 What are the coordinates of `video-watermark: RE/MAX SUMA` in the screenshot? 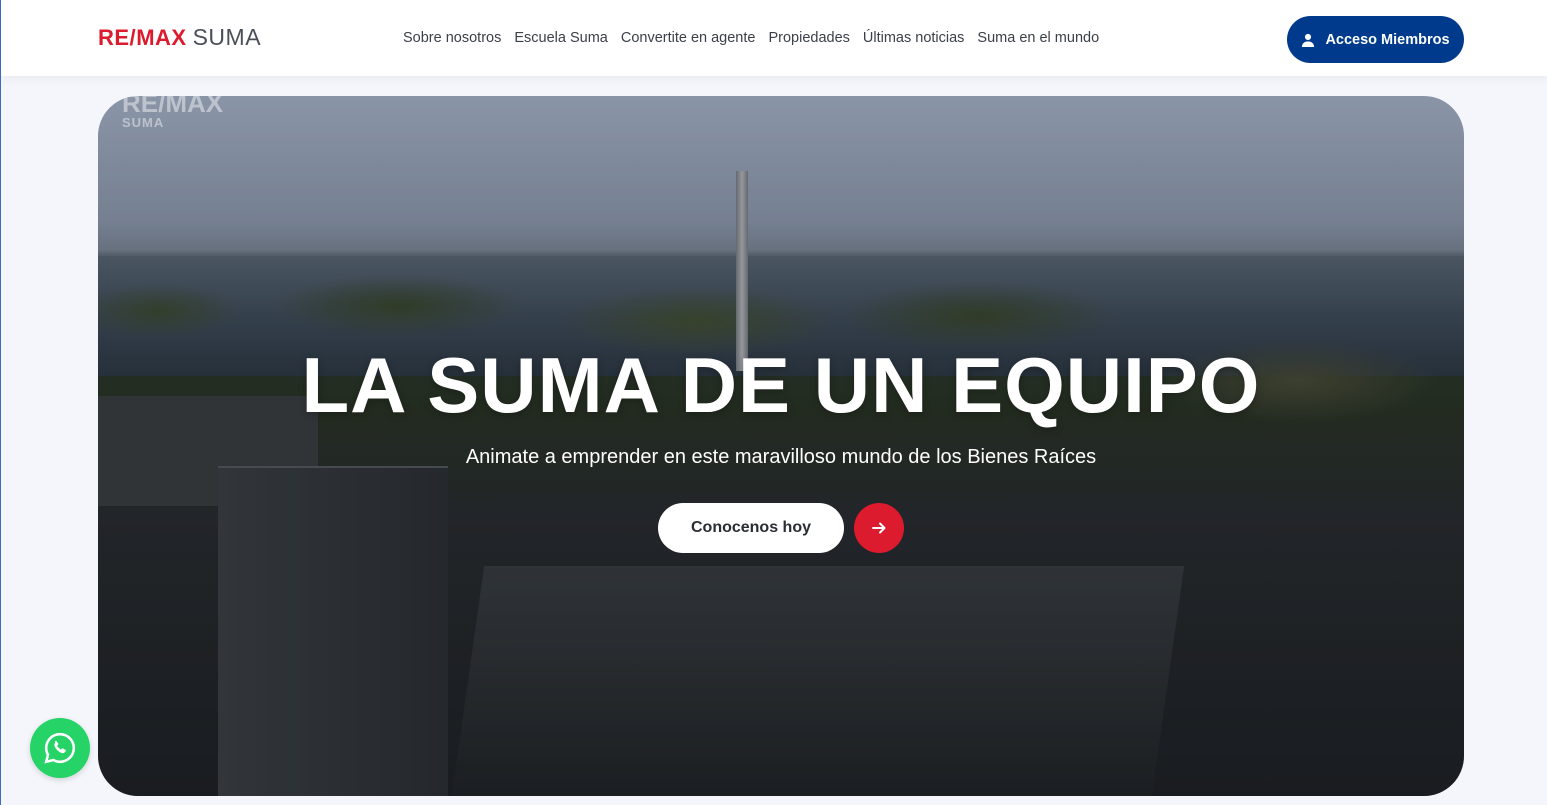 It's located at (172, 112).